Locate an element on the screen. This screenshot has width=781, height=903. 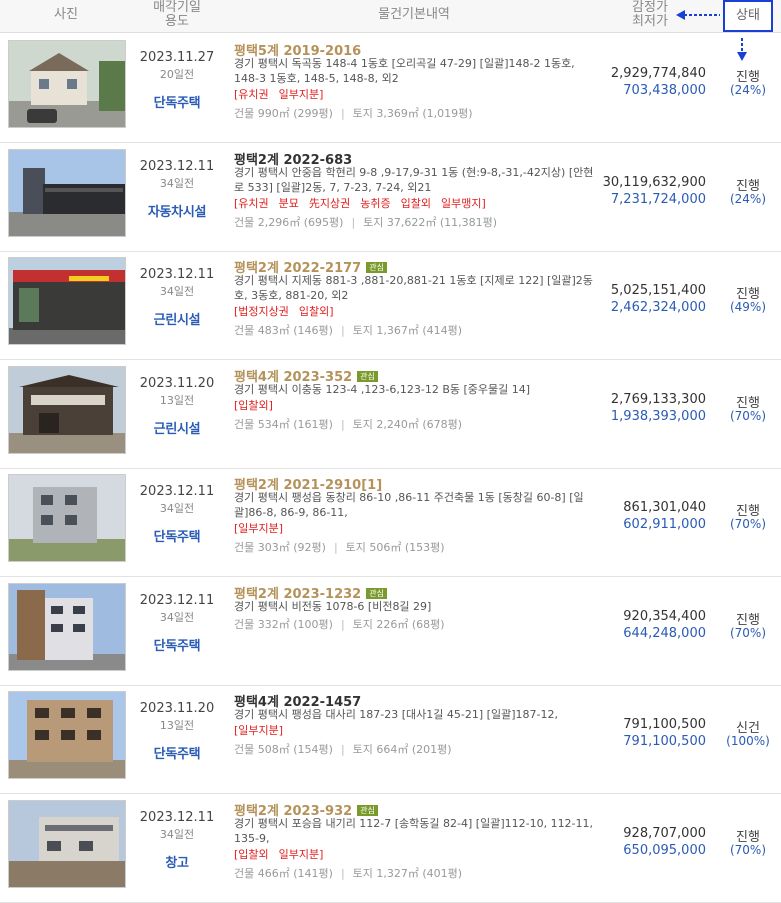
appraisal-price: 791,100,500 is located at coordinates (664, 724).